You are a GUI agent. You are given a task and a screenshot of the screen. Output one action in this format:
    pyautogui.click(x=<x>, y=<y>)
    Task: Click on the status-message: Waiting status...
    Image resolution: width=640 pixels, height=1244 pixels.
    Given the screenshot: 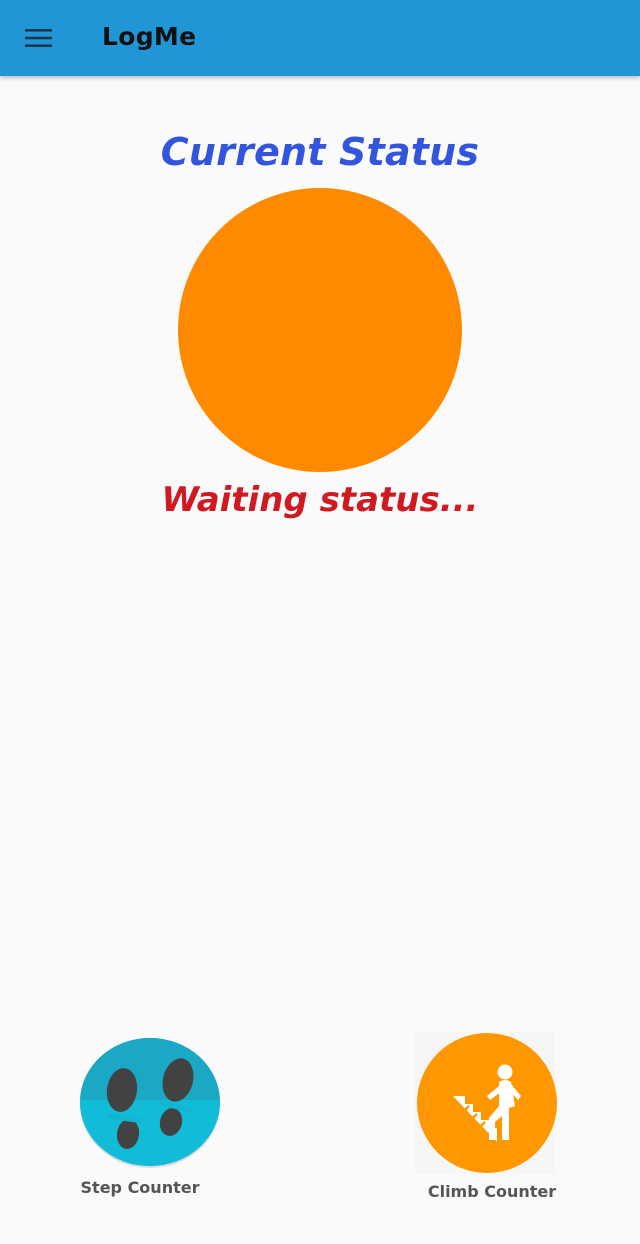 What is the action you would take?
    pyautogui.click(x=320, y=500)
    